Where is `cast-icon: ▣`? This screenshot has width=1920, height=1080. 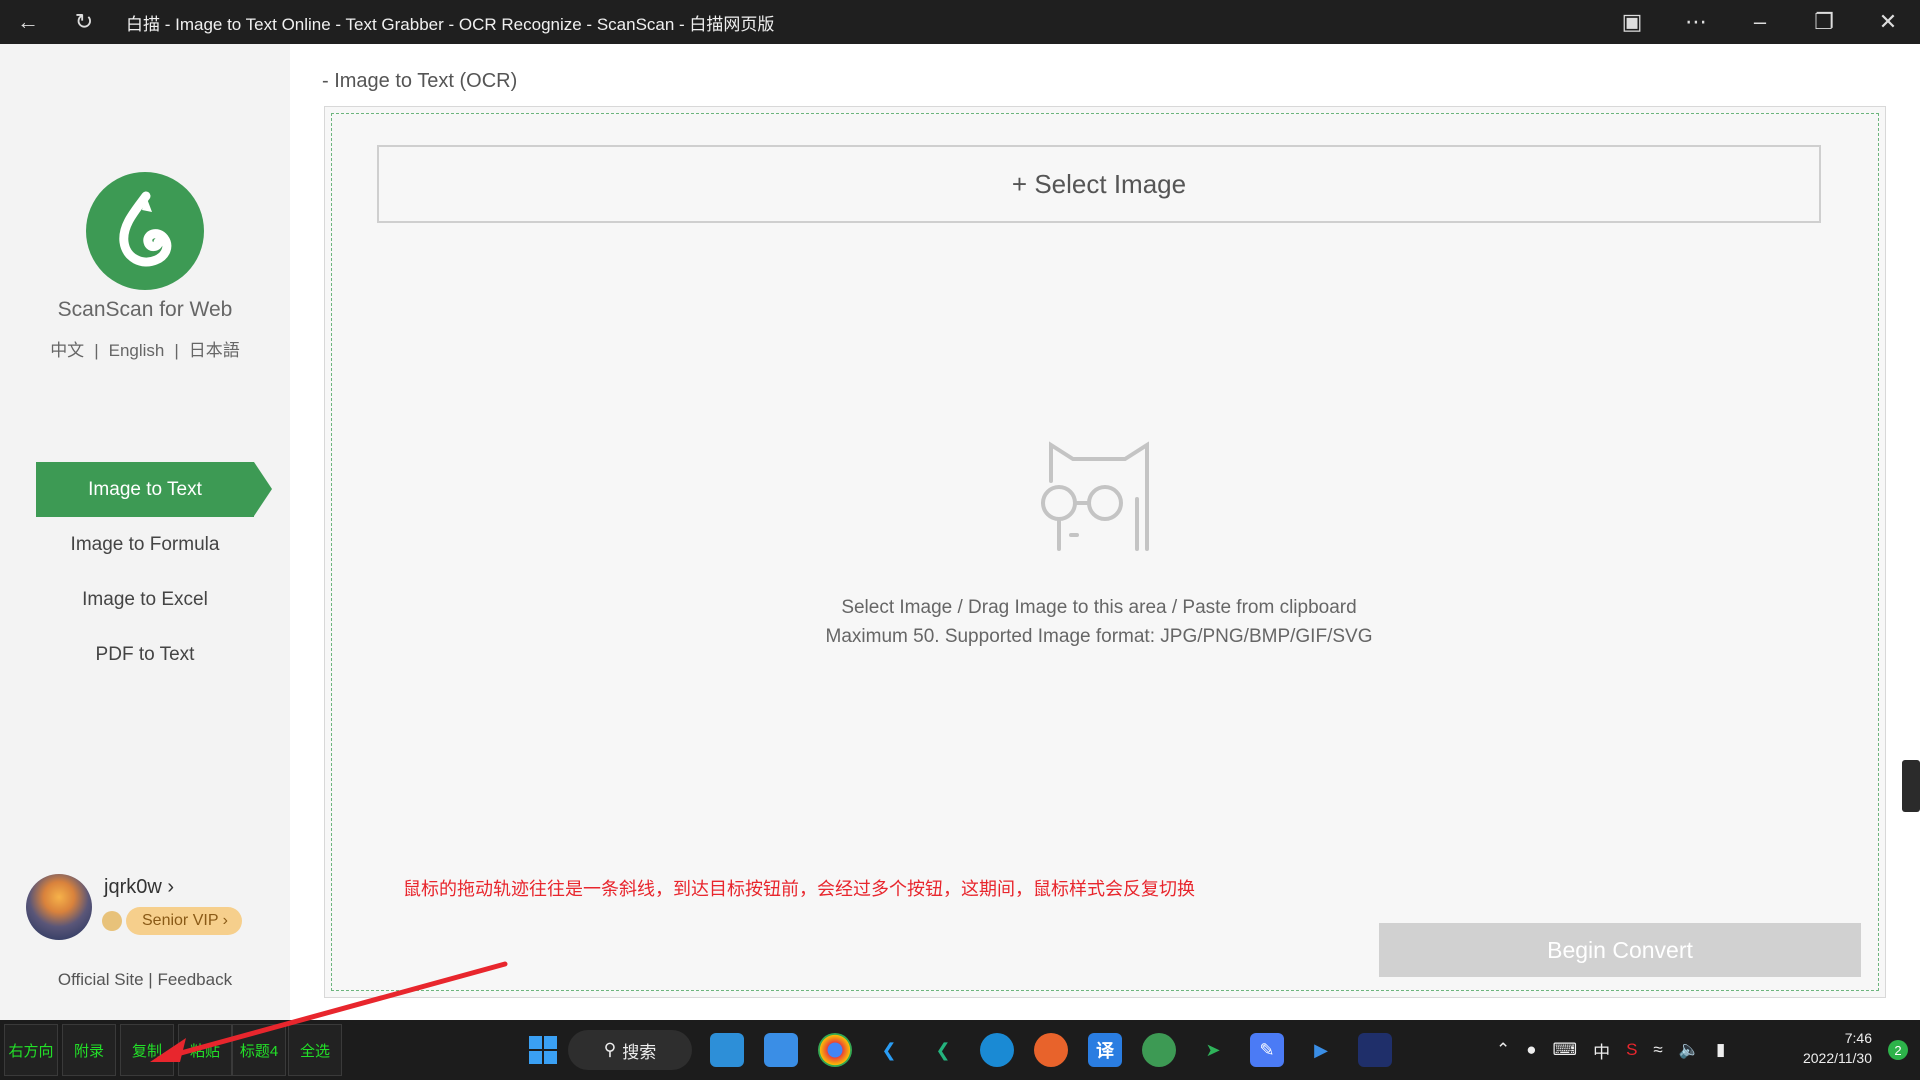
cast-icon: ▣ is located at coordinates (1632, 22).